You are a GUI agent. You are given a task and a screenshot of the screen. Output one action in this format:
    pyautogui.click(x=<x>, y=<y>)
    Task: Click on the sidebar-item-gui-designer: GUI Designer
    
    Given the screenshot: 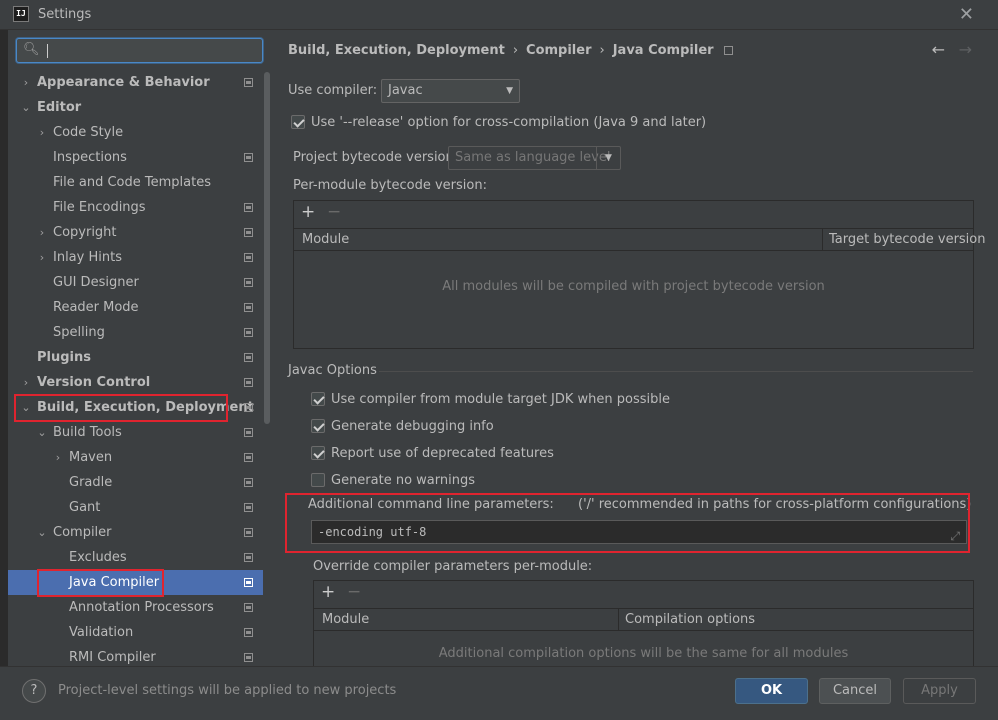 What is the action you would take?
    pyautogui.click(x=135, y=282)
    